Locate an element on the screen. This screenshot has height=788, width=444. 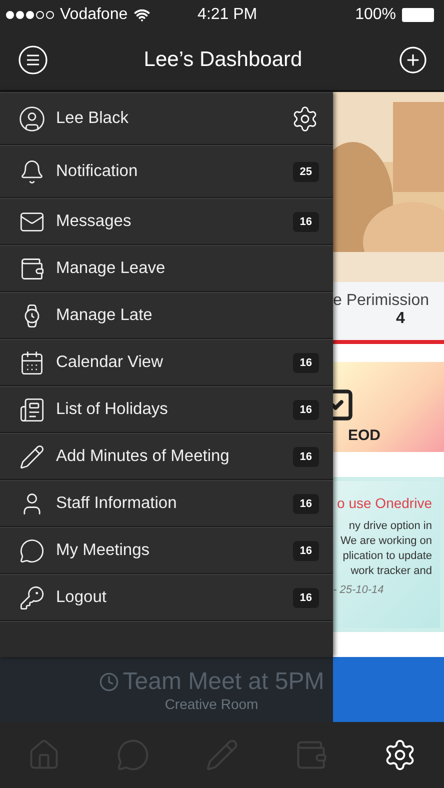
count-badge: 25 is located at coordinates (305, 172).